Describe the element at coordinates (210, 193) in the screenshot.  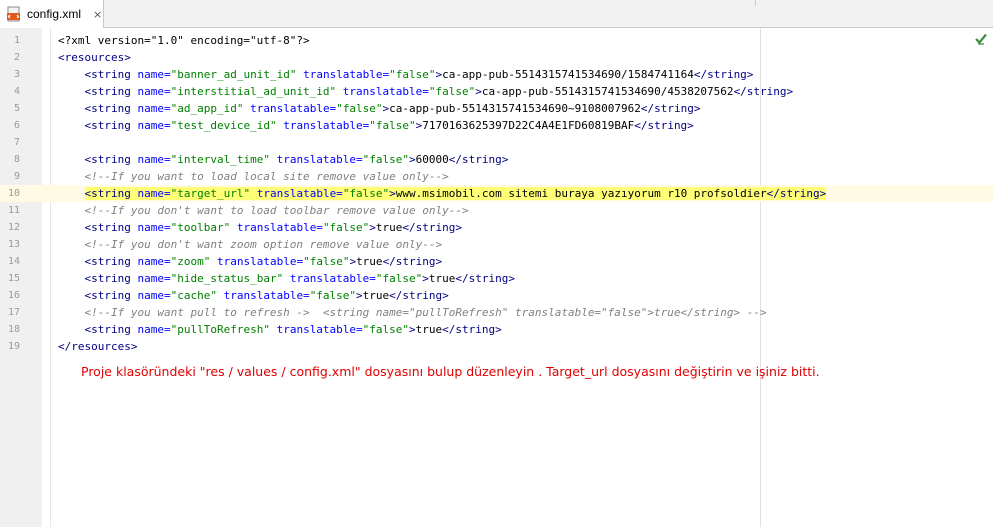
I see `code-token: "target_url"` at that location.